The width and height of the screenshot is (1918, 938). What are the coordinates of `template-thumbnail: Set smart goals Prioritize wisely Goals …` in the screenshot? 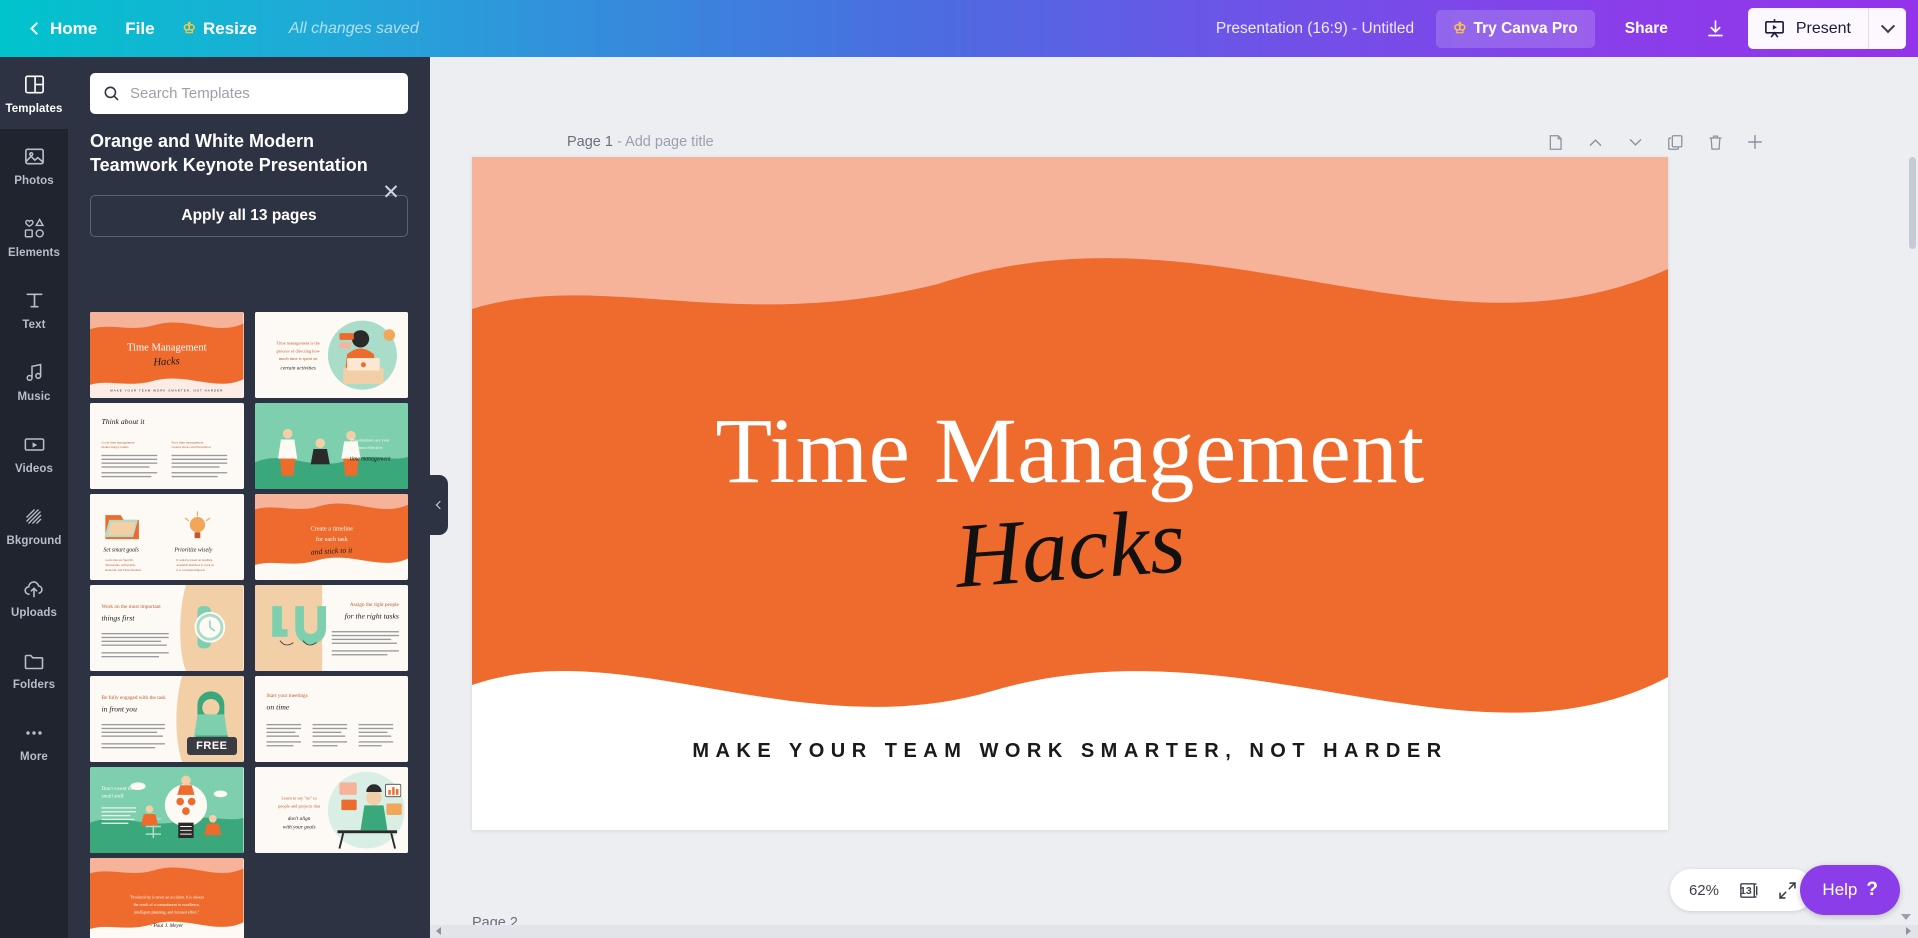 It's located at (167, 537).